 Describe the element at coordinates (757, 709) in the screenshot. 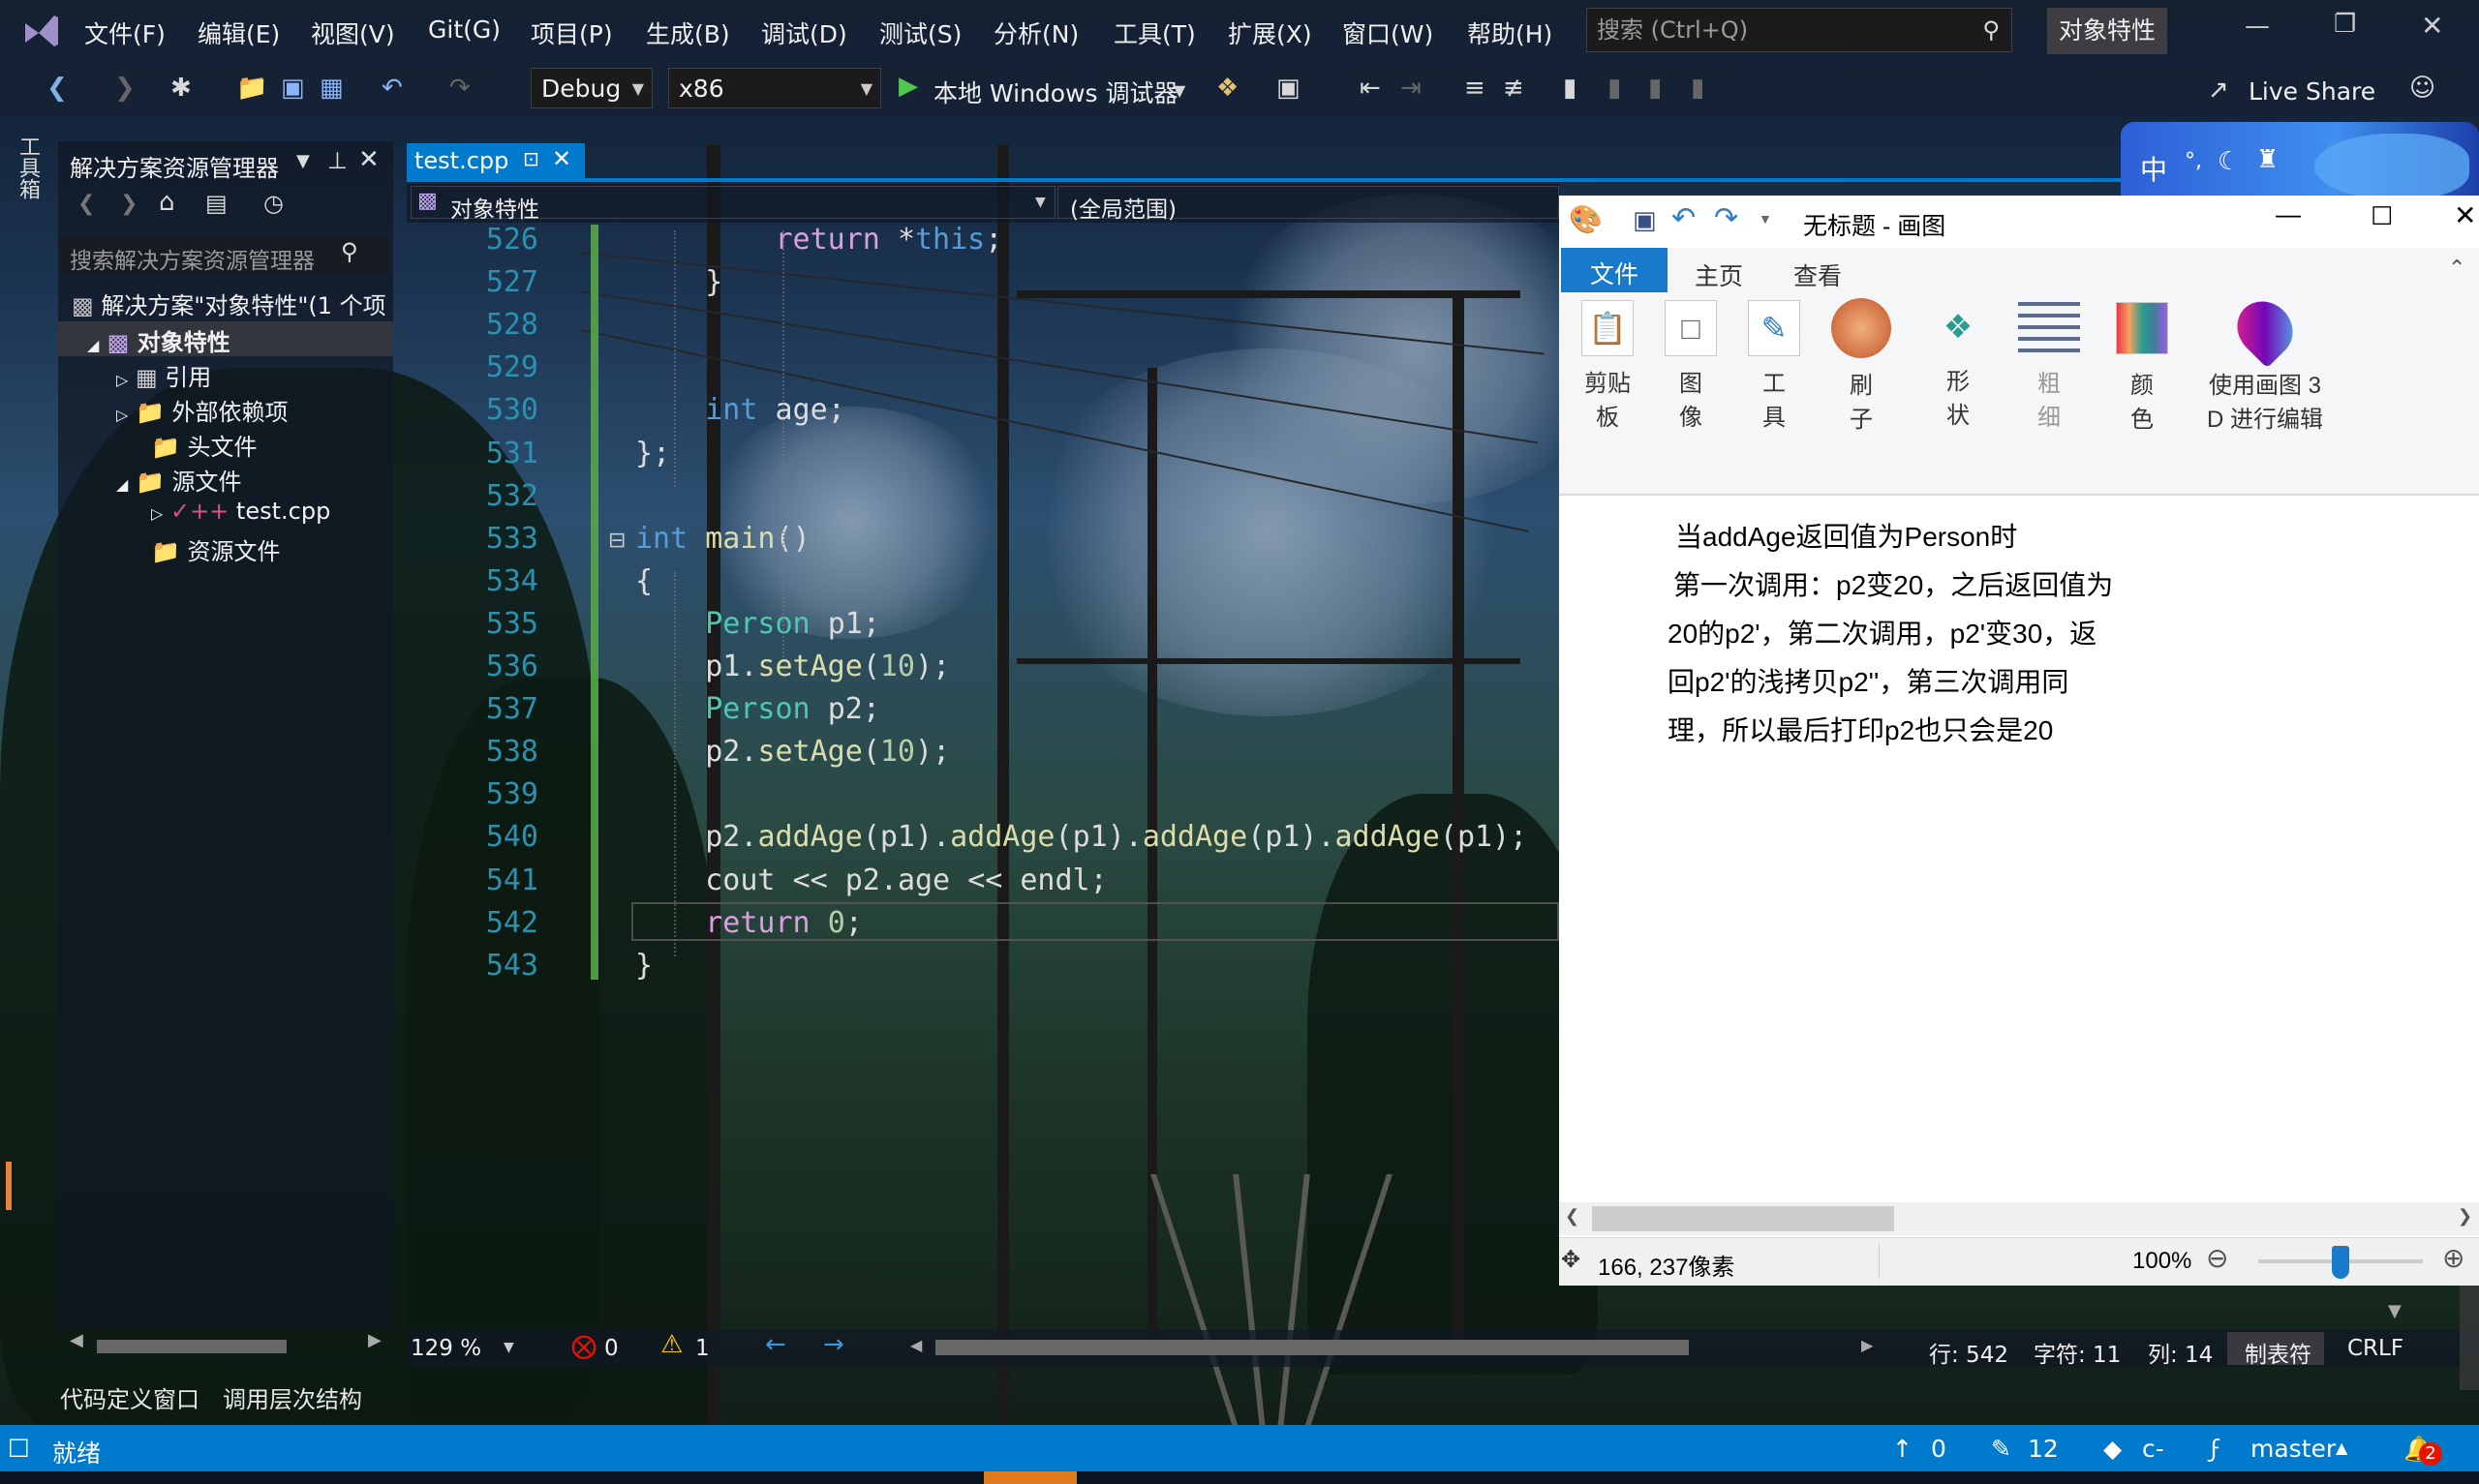

I see `code-line: Person p2;` at that location.